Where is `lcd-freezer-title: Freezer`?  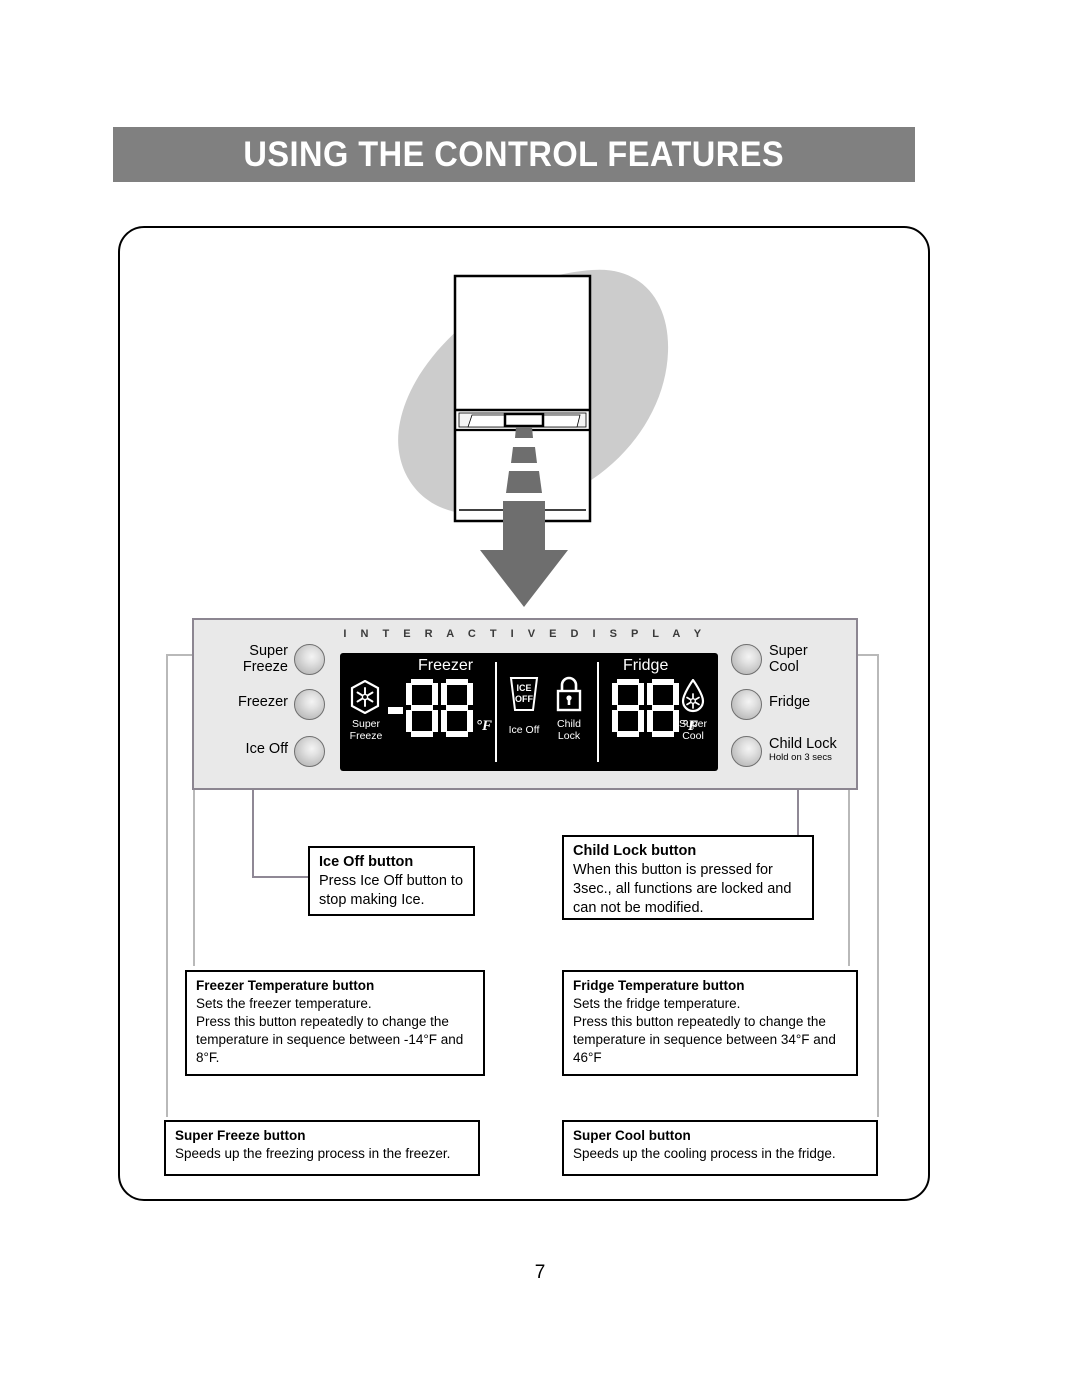 lcd-freezer-title: Freezer is located at coordinates (446, 665).